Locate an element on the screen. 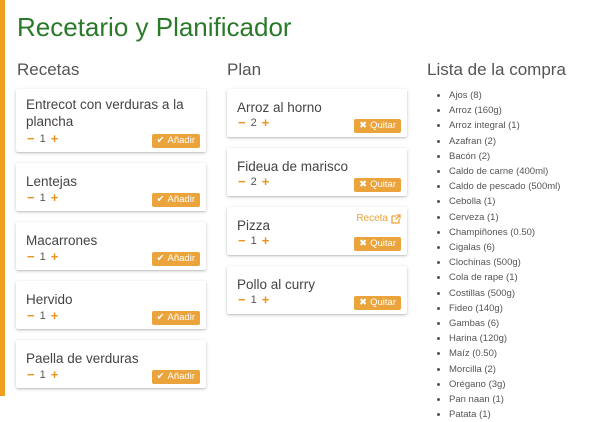 The width and height of the screenshot is (600, 422). recipe-name: Entrecot con verduras a la plancha is located at coordinates (105, 113).